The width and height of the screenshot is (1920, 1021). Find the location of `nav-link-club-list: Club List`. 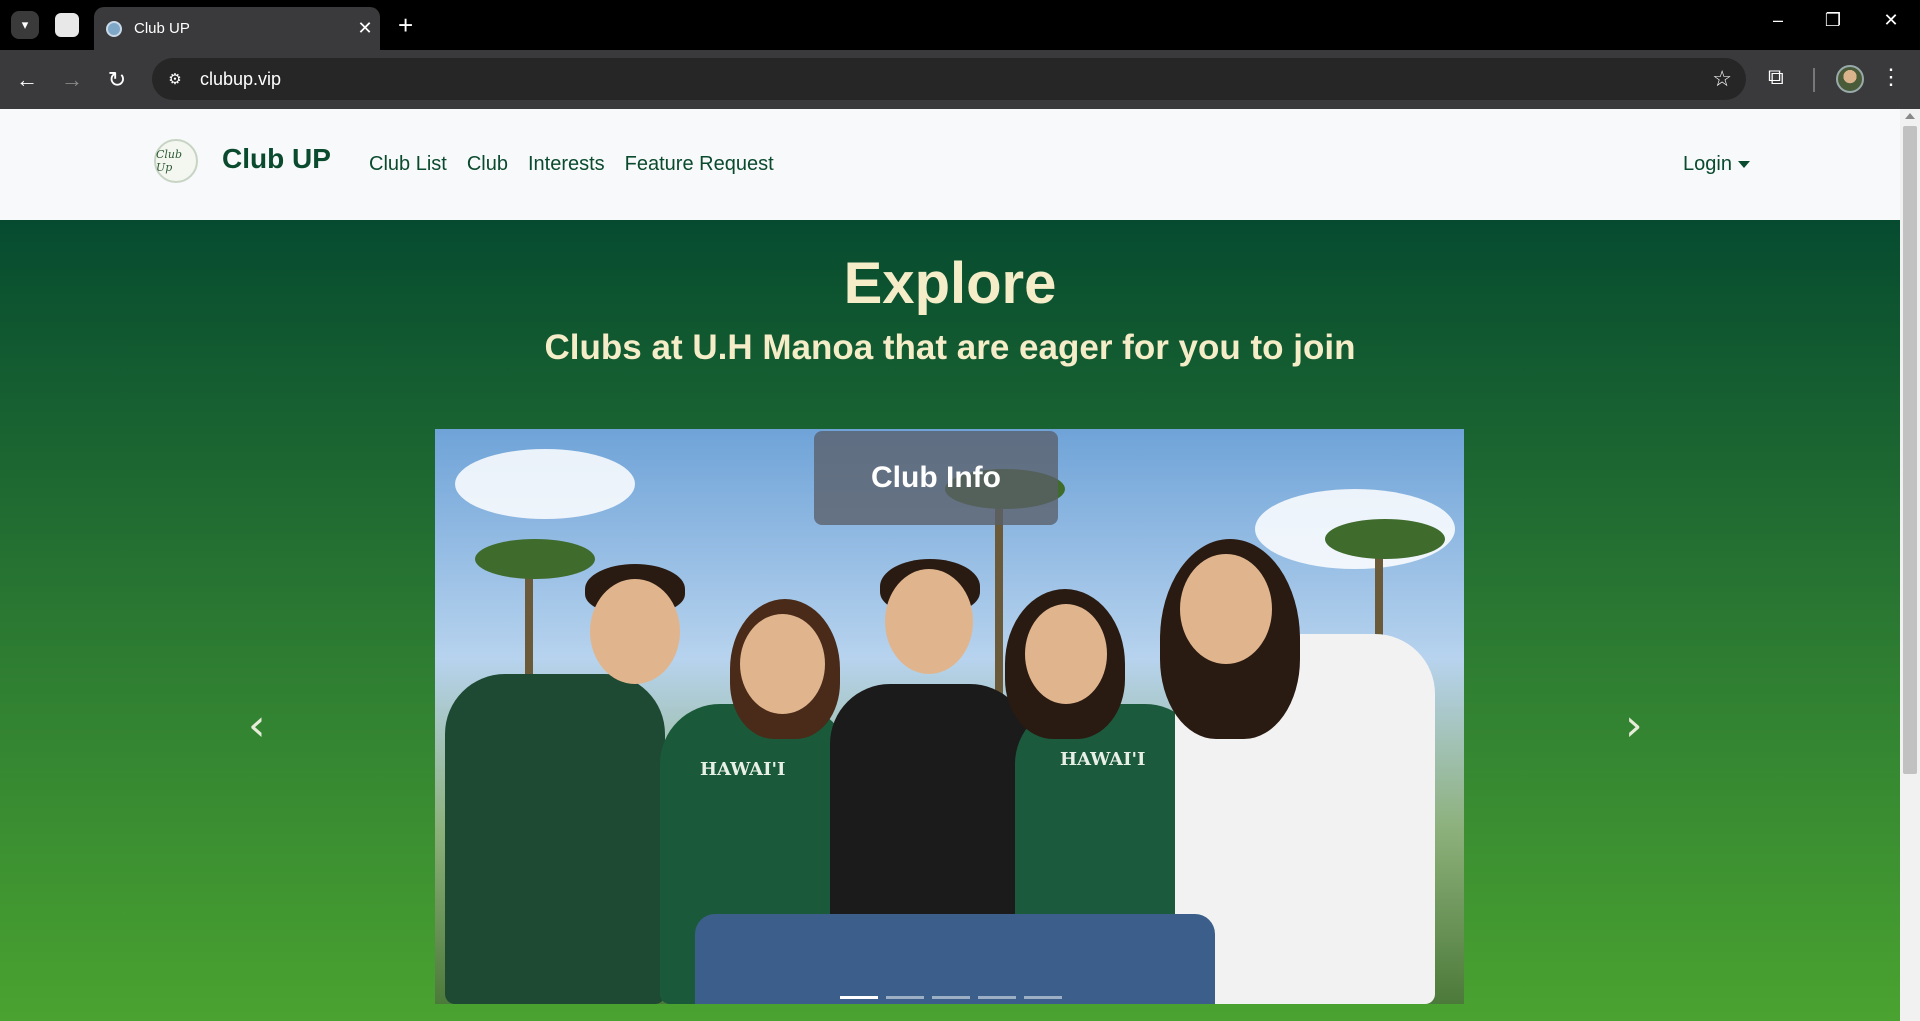

nav-link-club-list: Club List is located at coordinates (408, 164).